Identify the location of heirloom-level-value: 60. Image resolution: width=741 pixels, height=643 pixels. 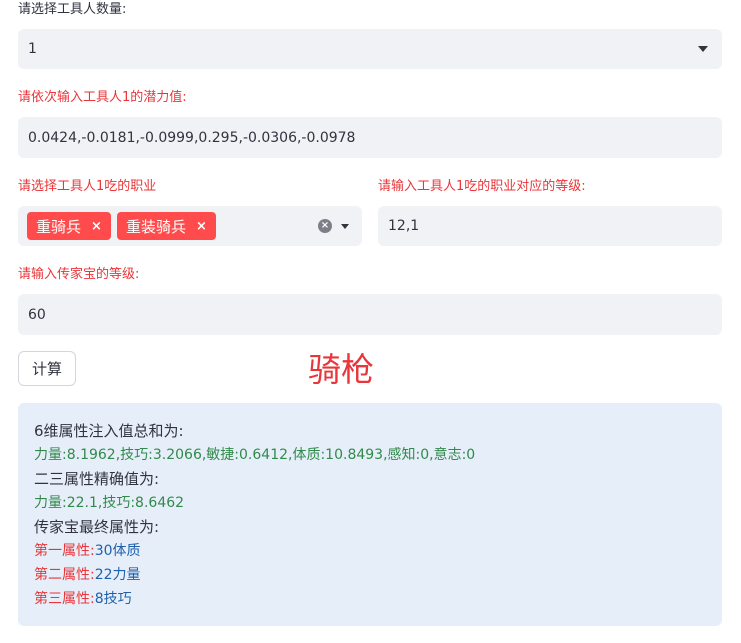
(37, 314).